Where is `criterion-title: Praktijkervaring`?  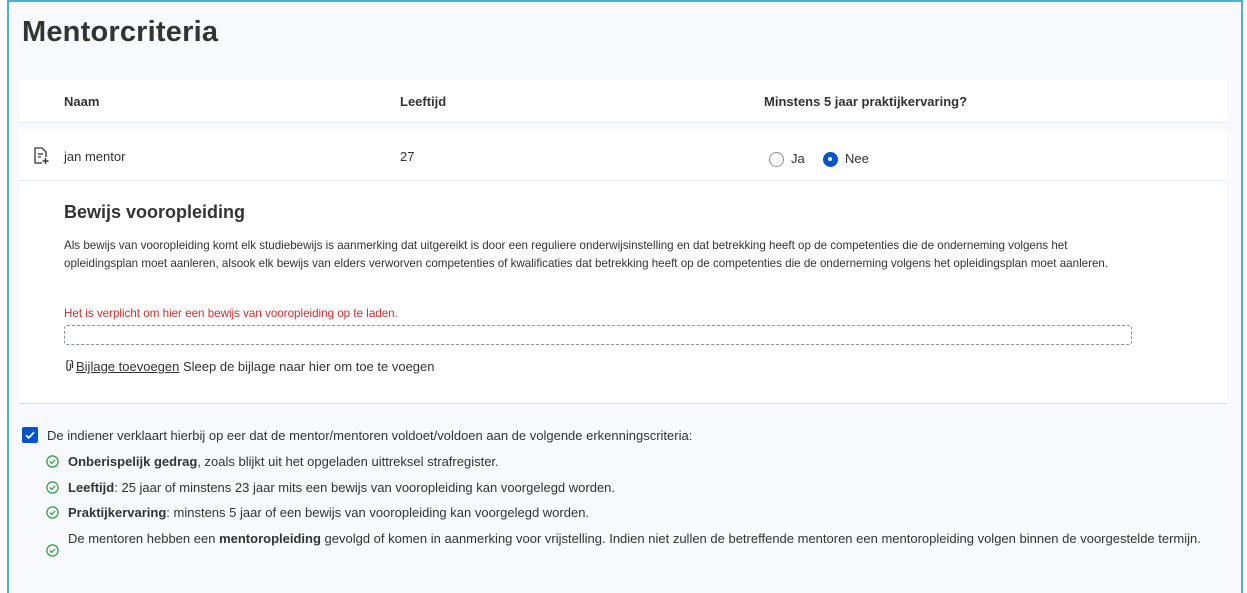
criterion-title: Praktijkervaring is located at coordinates (117, 512).